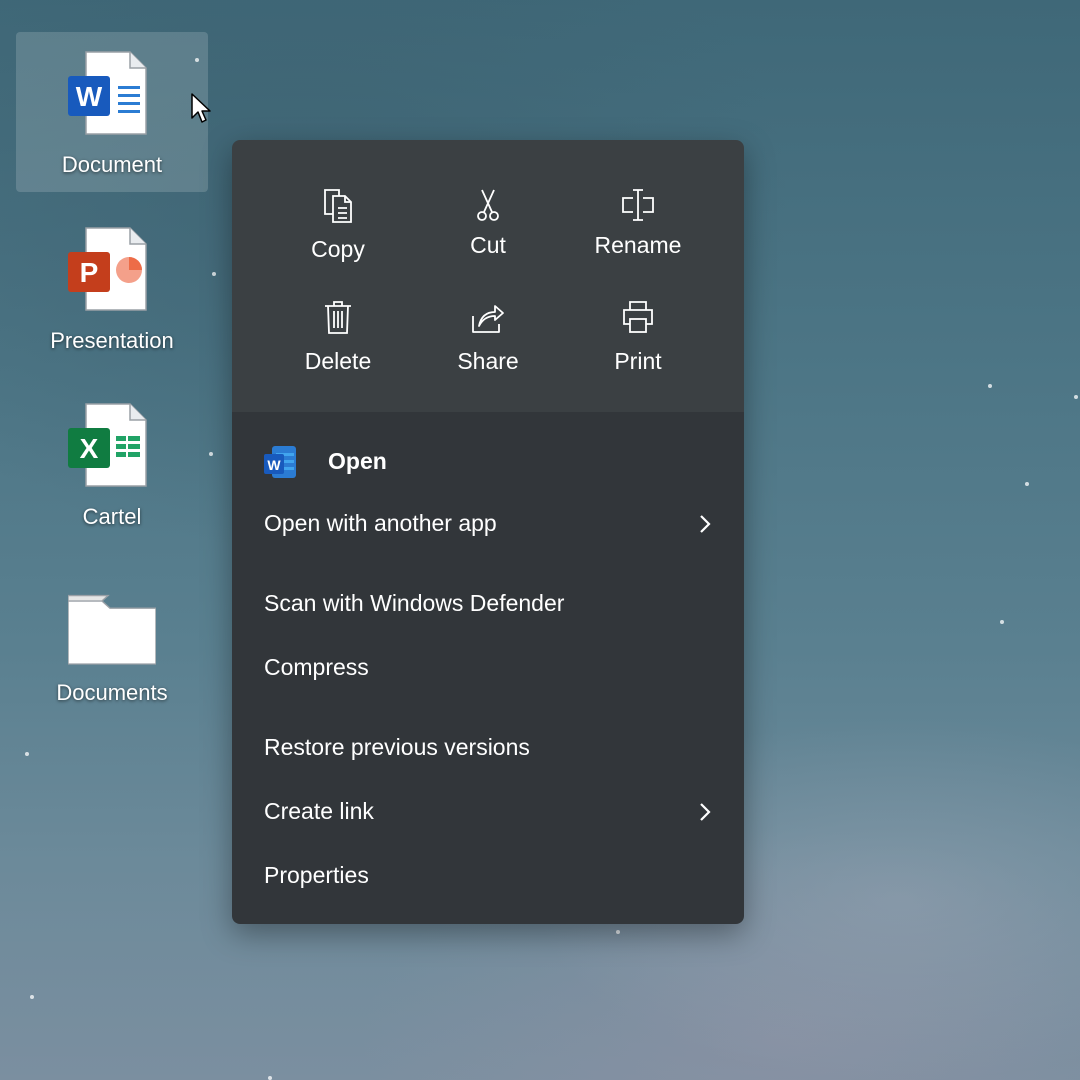 The width and height of the screenshot is (1080, 1080). I want to click on desktop-icon-label: Document, so click(112, 164).